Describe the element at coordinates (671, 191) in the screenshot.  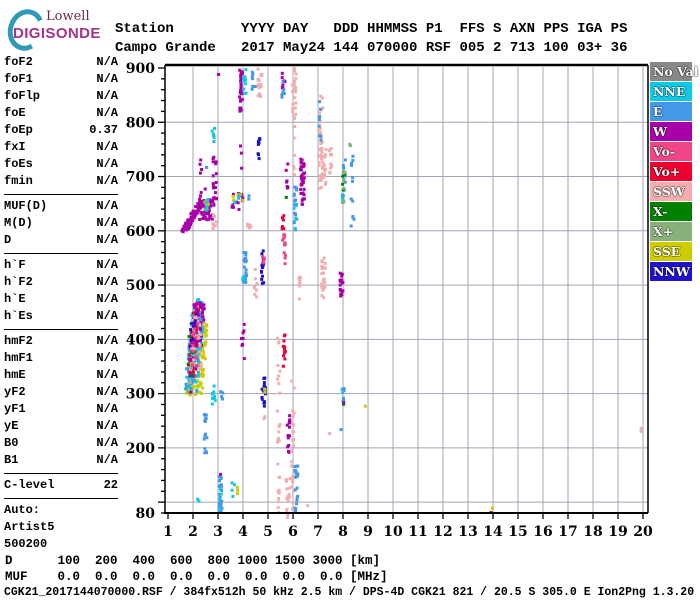
I see `legend-item-SSW: SSW` at that location.